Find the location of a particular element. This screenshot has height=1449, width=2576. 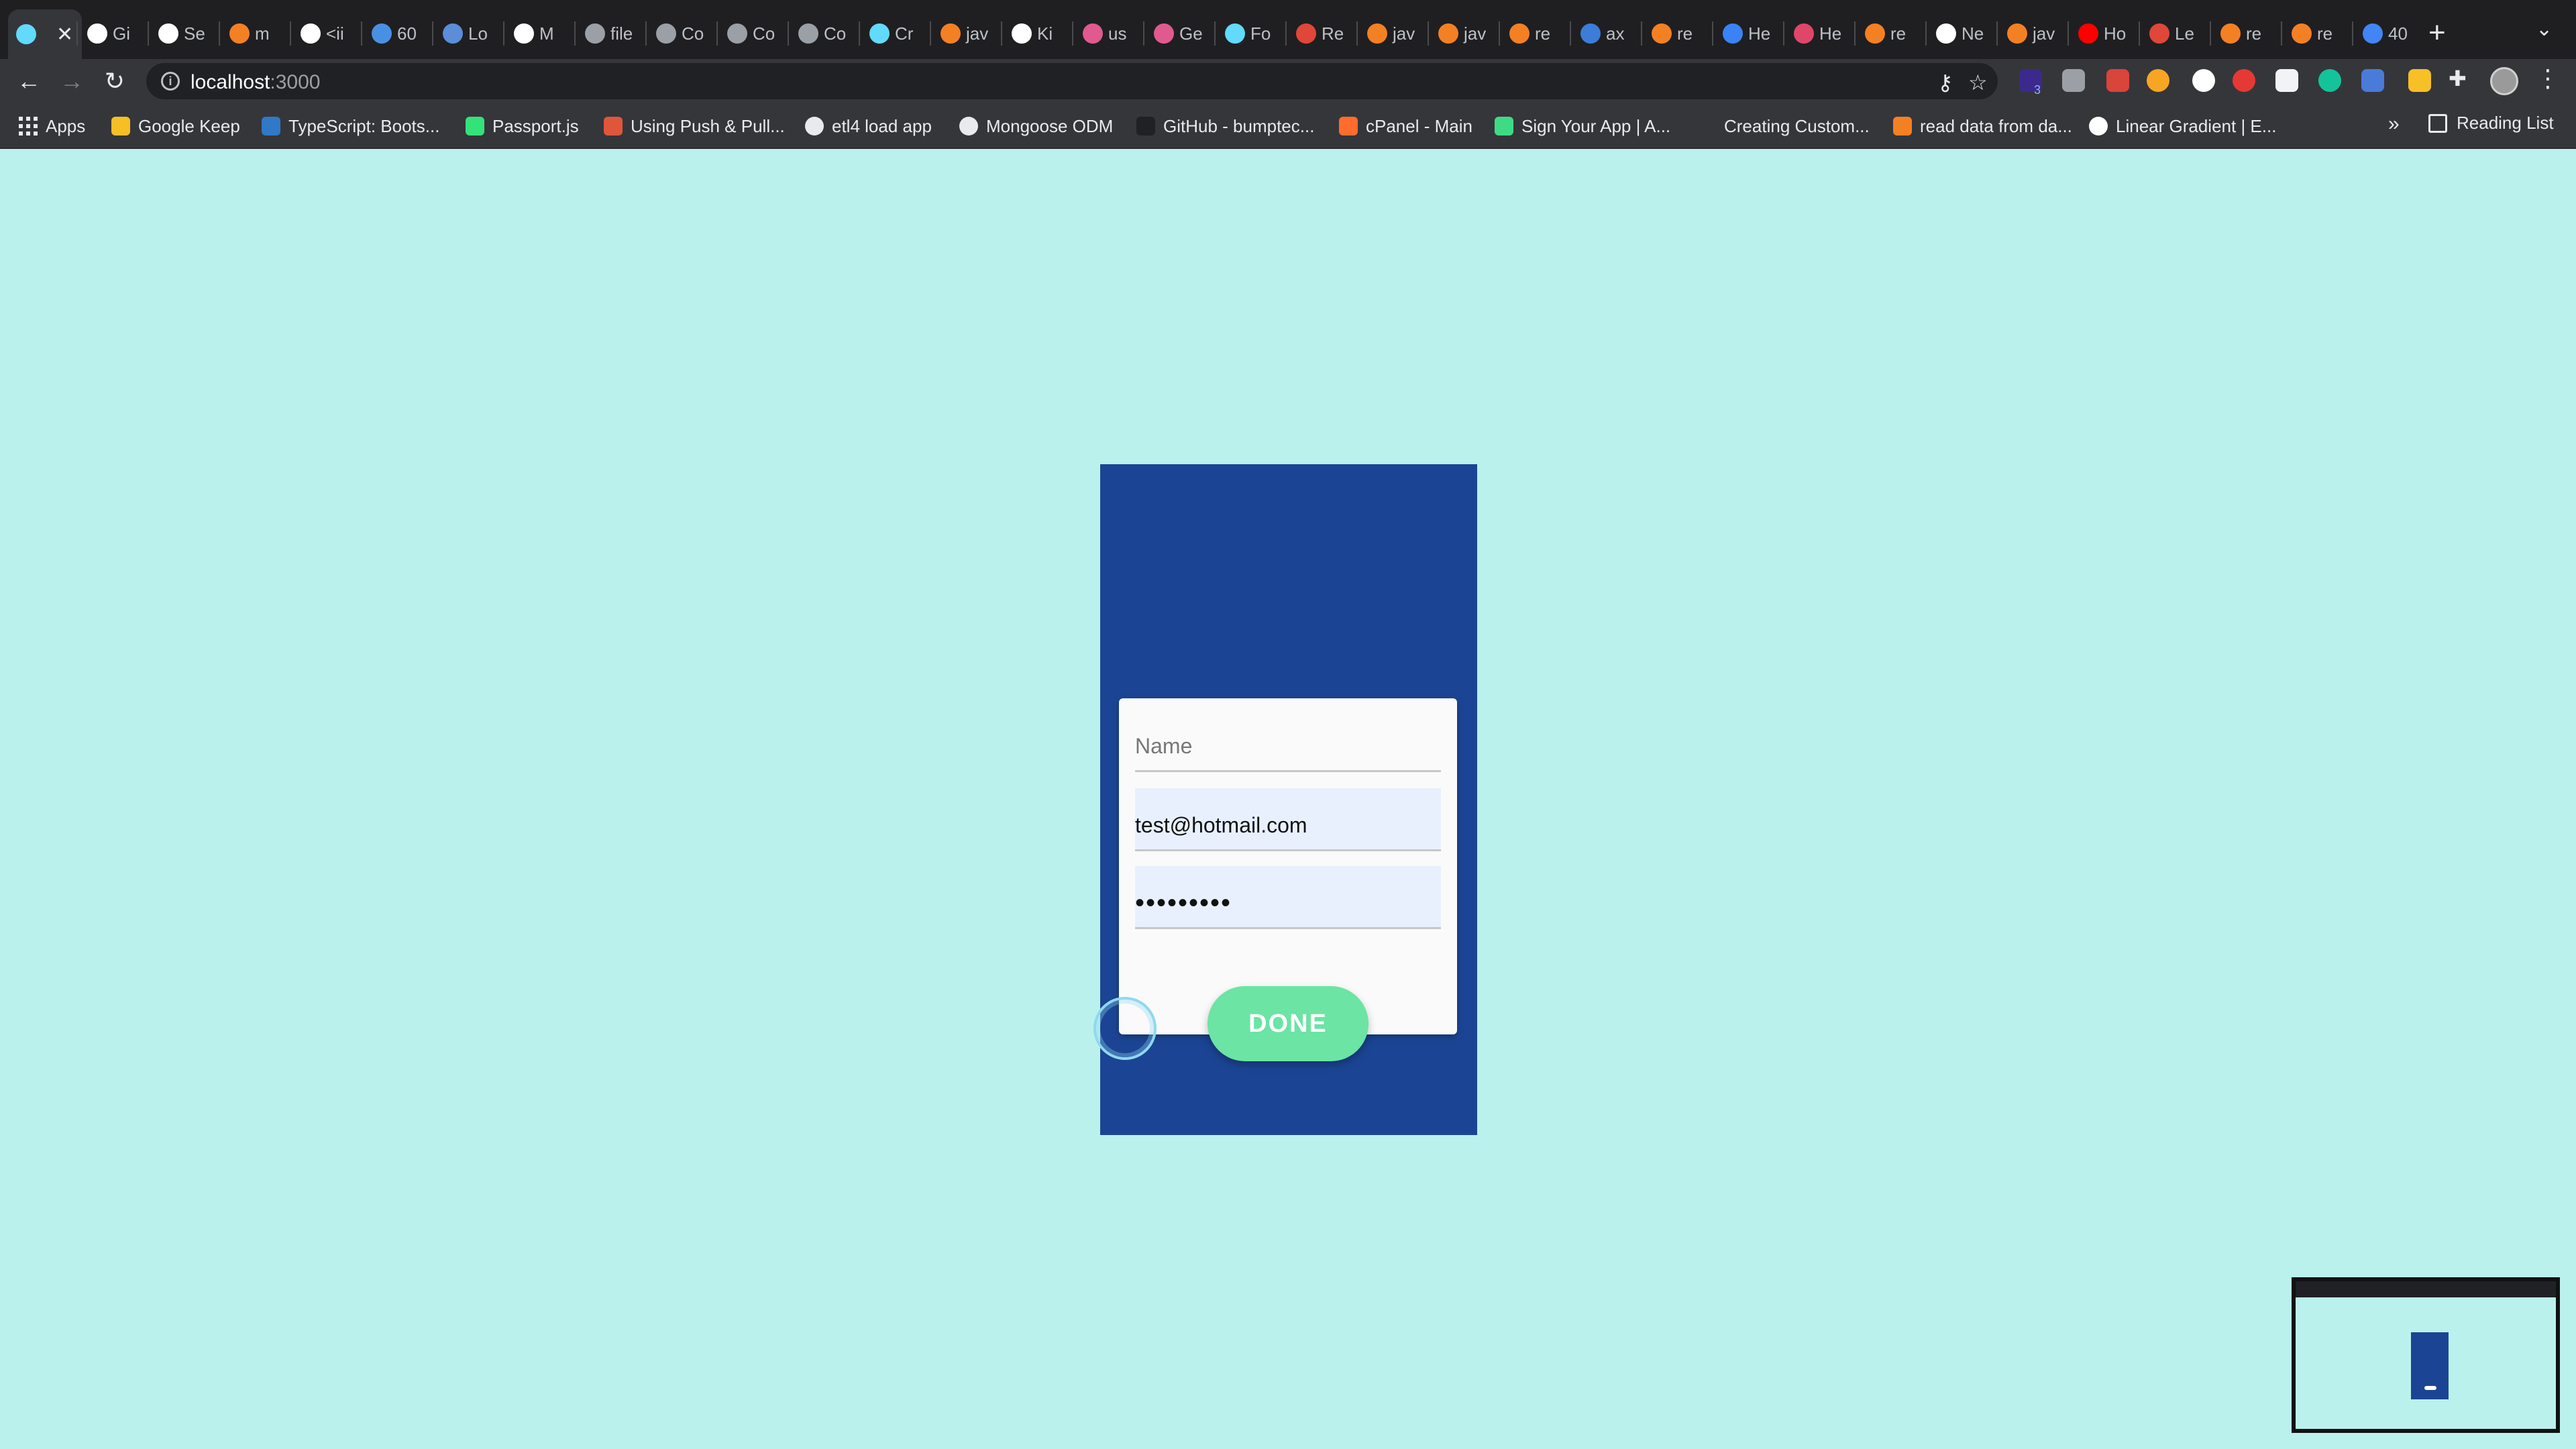

bookmark-item: etl4 load app is located at coordinates (868, 126).